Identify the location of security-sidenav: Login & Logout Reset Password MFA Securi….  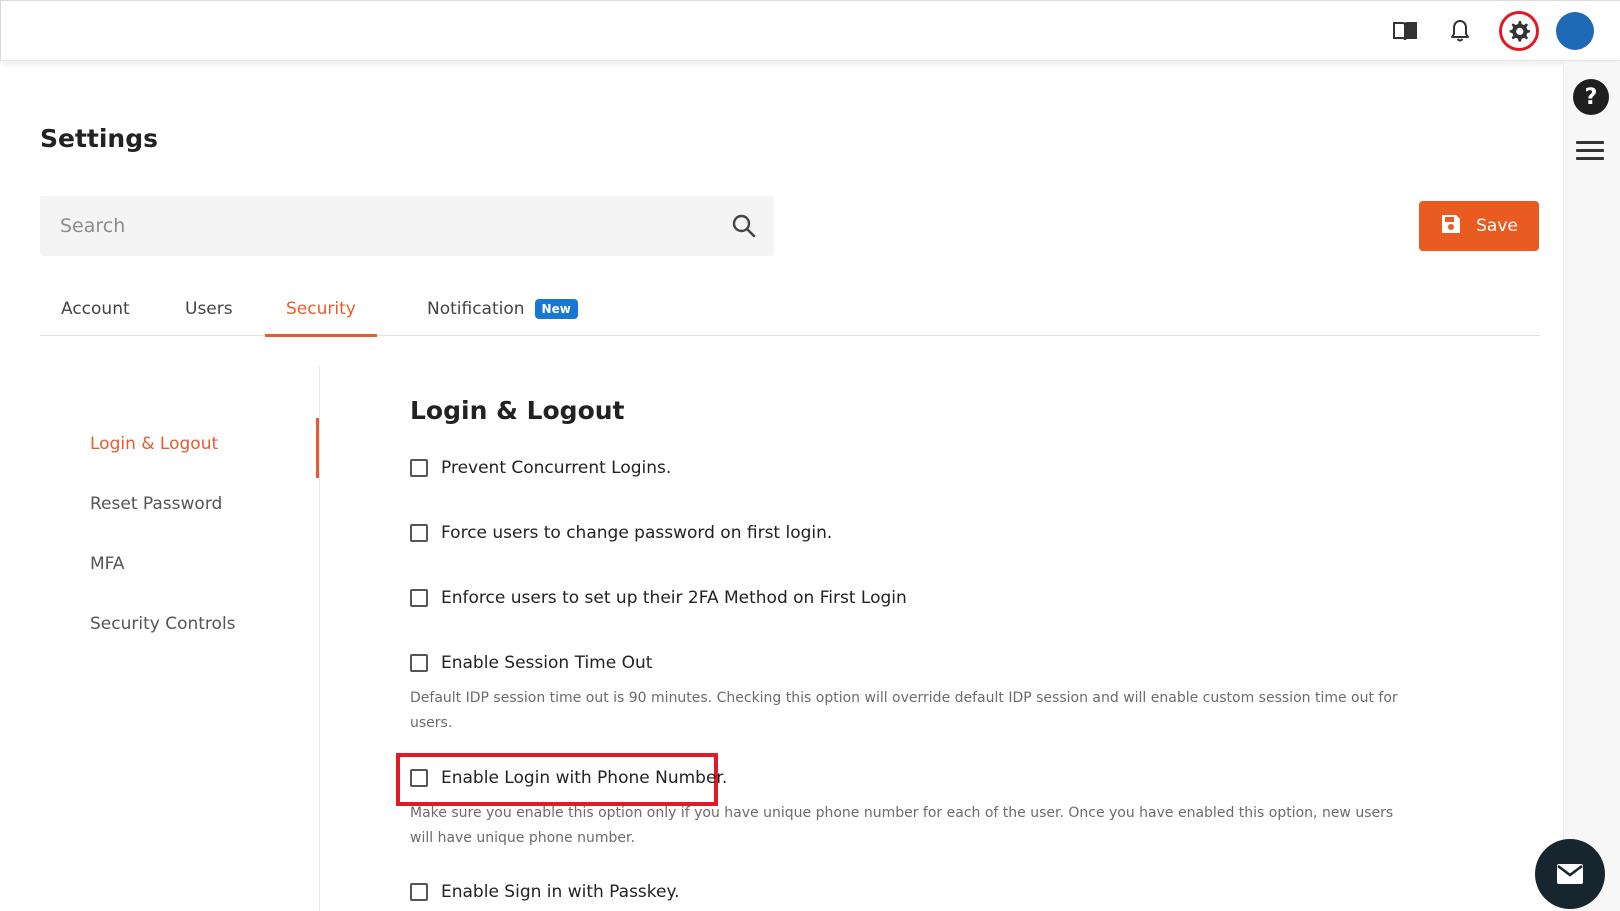
(180, 638).